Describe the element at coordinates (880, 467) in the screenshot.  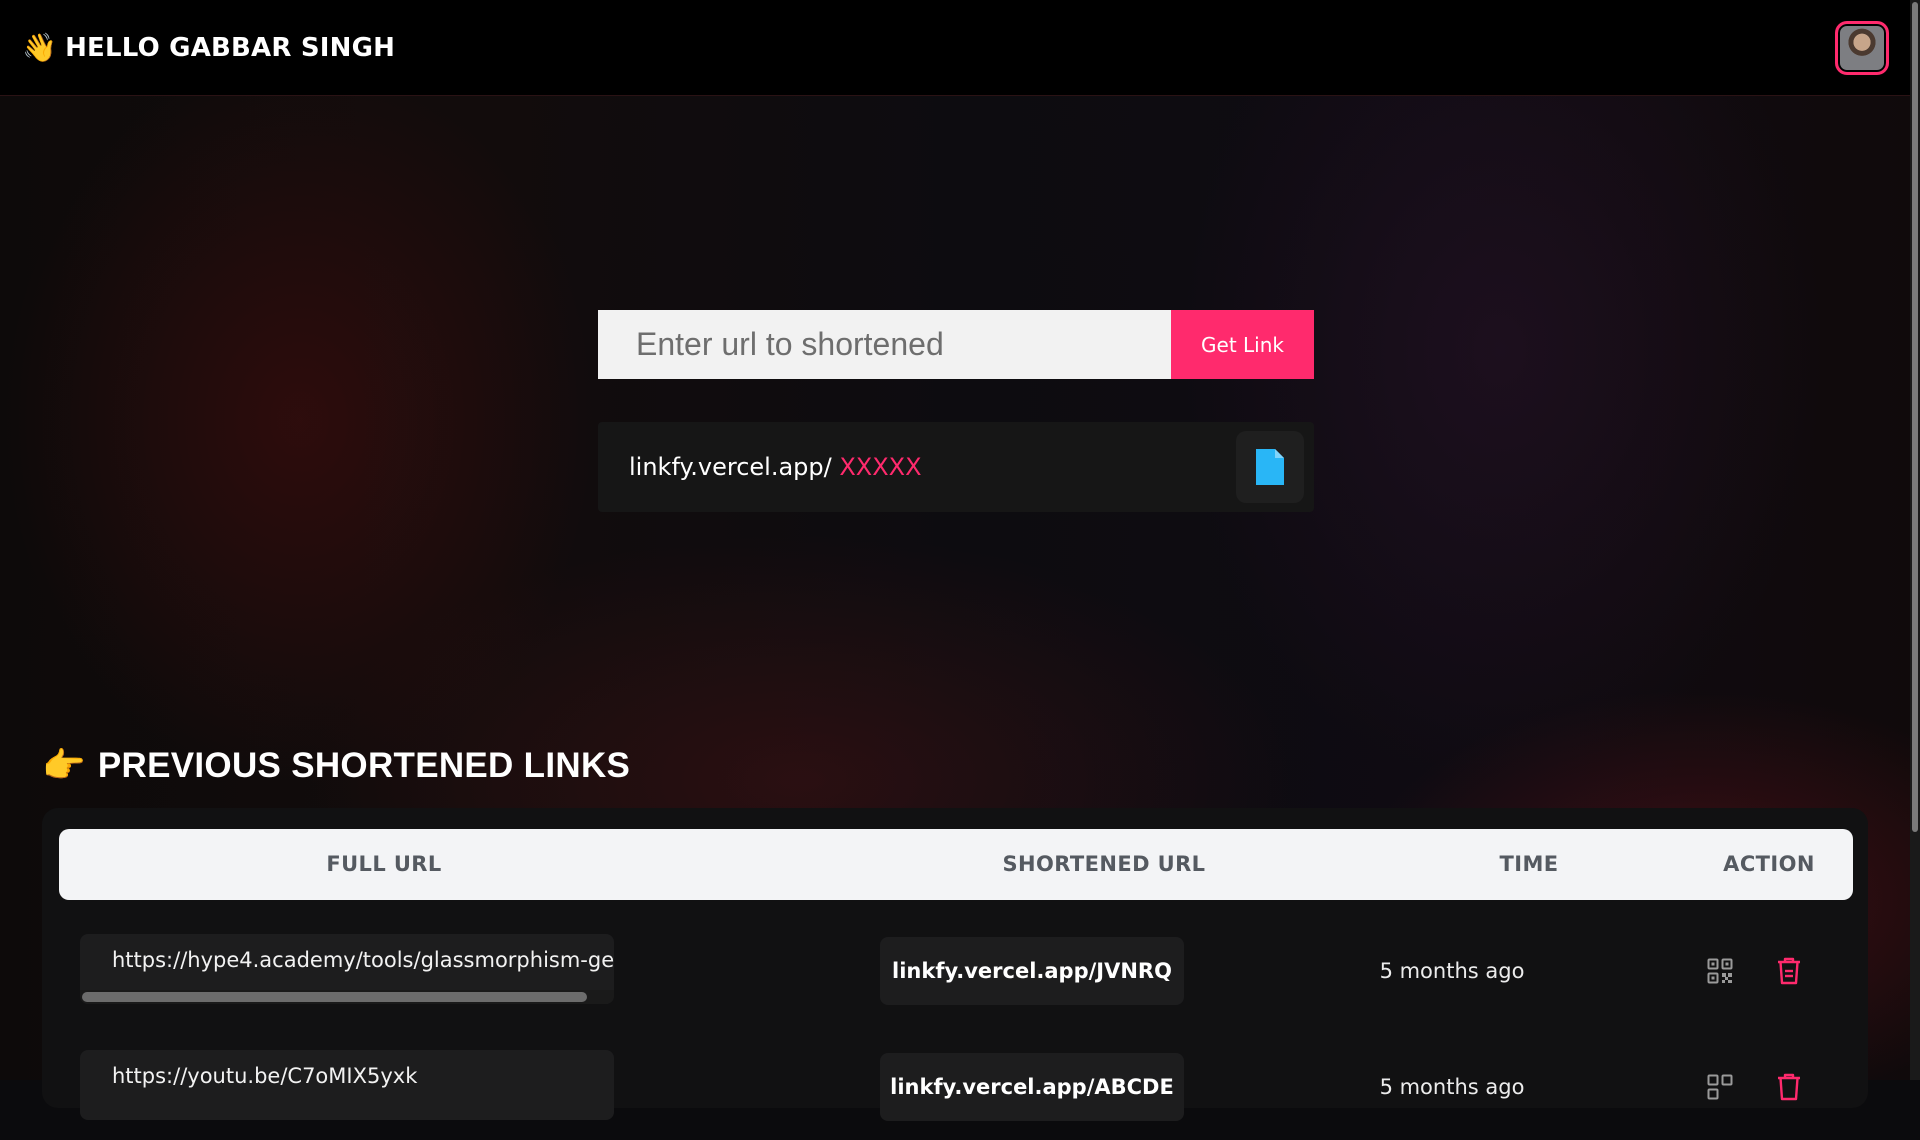
I see `result-code: XXXXX` at that location.